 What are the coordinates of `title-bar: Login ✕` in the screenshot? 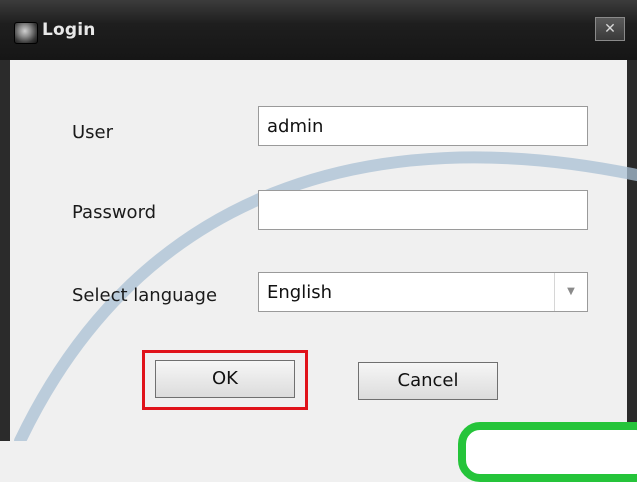 It's located at (318, 30).